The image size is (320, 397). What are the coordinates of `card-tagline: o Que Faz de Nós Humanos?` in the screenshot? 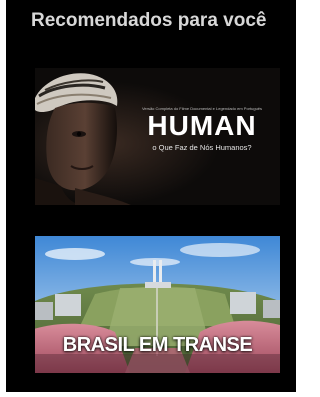 It's located at (202, 147).